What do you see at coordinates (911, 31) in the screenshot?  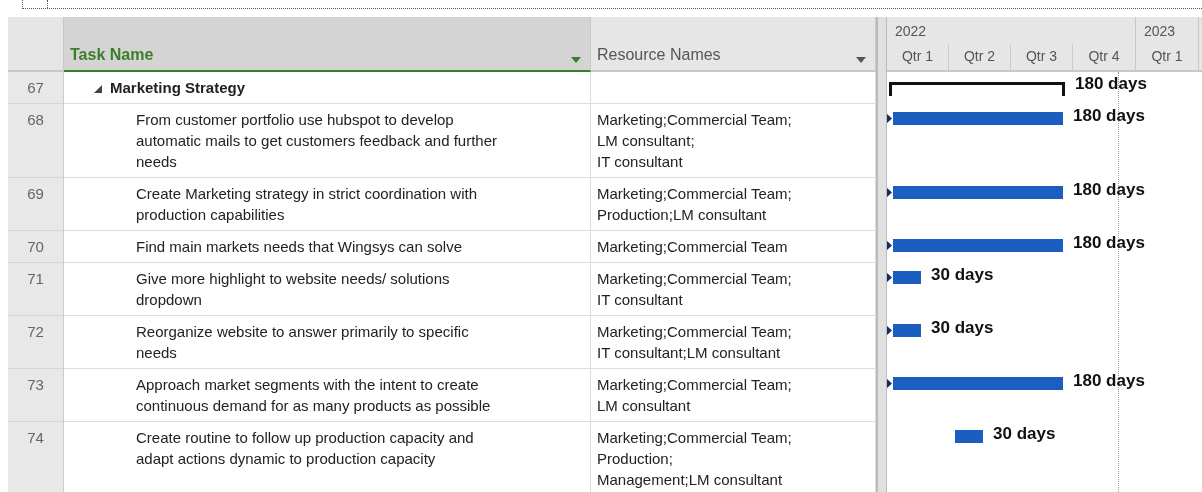 I see `year-label: 2022` at bounding box center [911, 31].